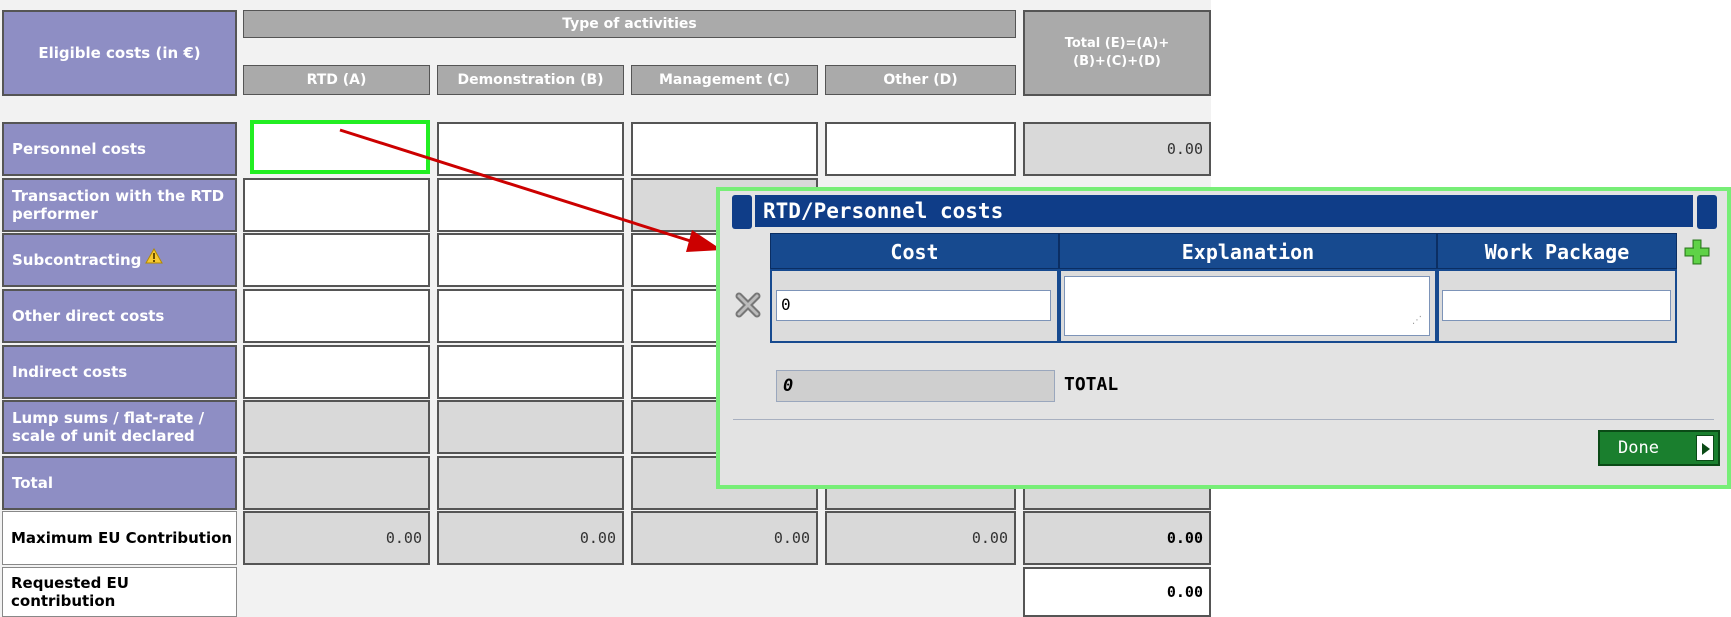 The image size is (1731, 617). Describe the element at coordinates (914, 251) in the screenshot. I see `cost-column-header: Cost` at that location.